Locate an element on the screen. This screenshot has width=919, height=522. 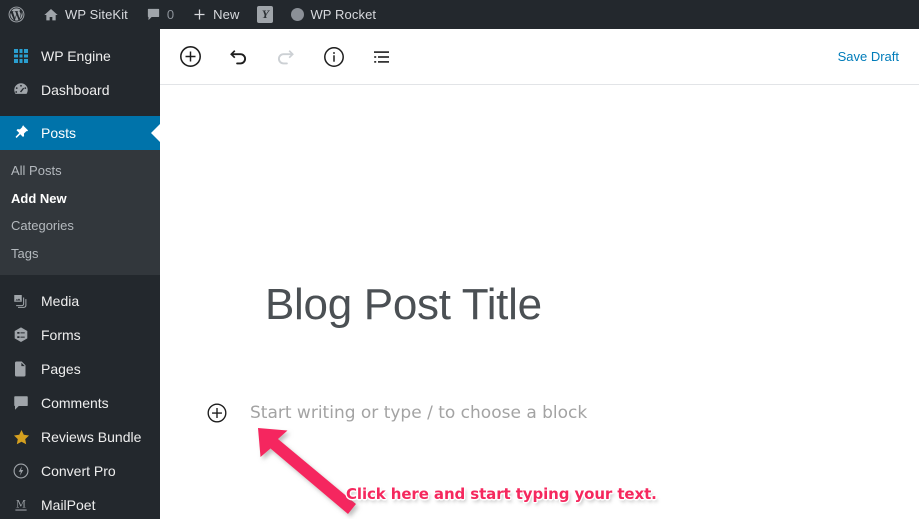
sidebar-item-comments: Comments is located at coordinates (80, 403).